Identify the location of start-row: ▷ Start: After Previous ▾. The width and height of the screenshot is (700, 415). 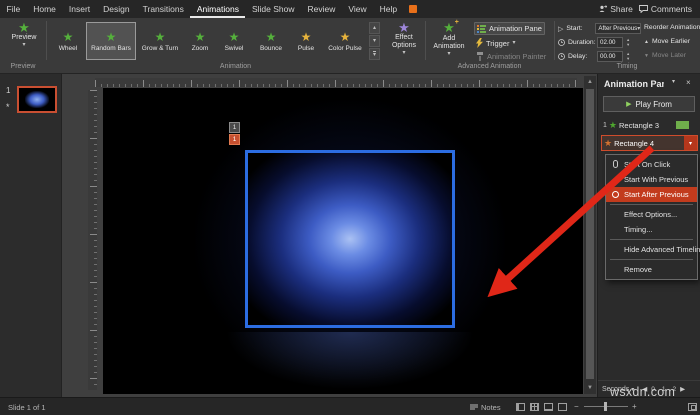
(600, 28).